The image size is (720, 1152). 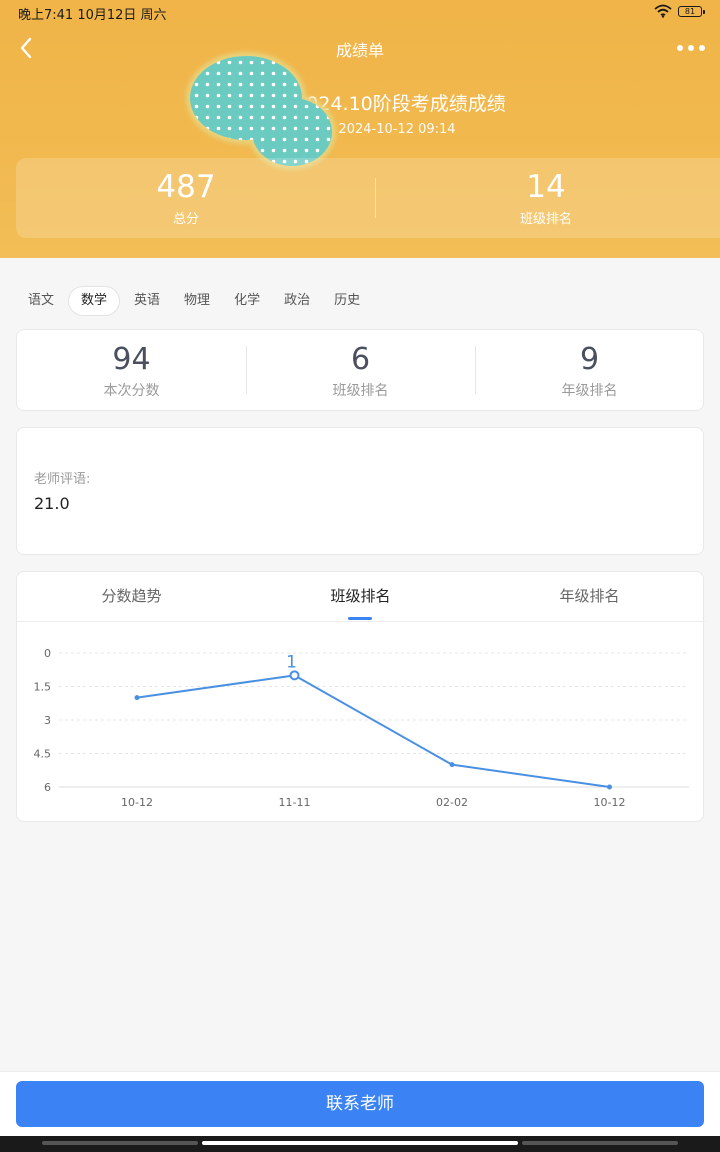 I want to click on status-icons: 81, so click(x=679, y=11).